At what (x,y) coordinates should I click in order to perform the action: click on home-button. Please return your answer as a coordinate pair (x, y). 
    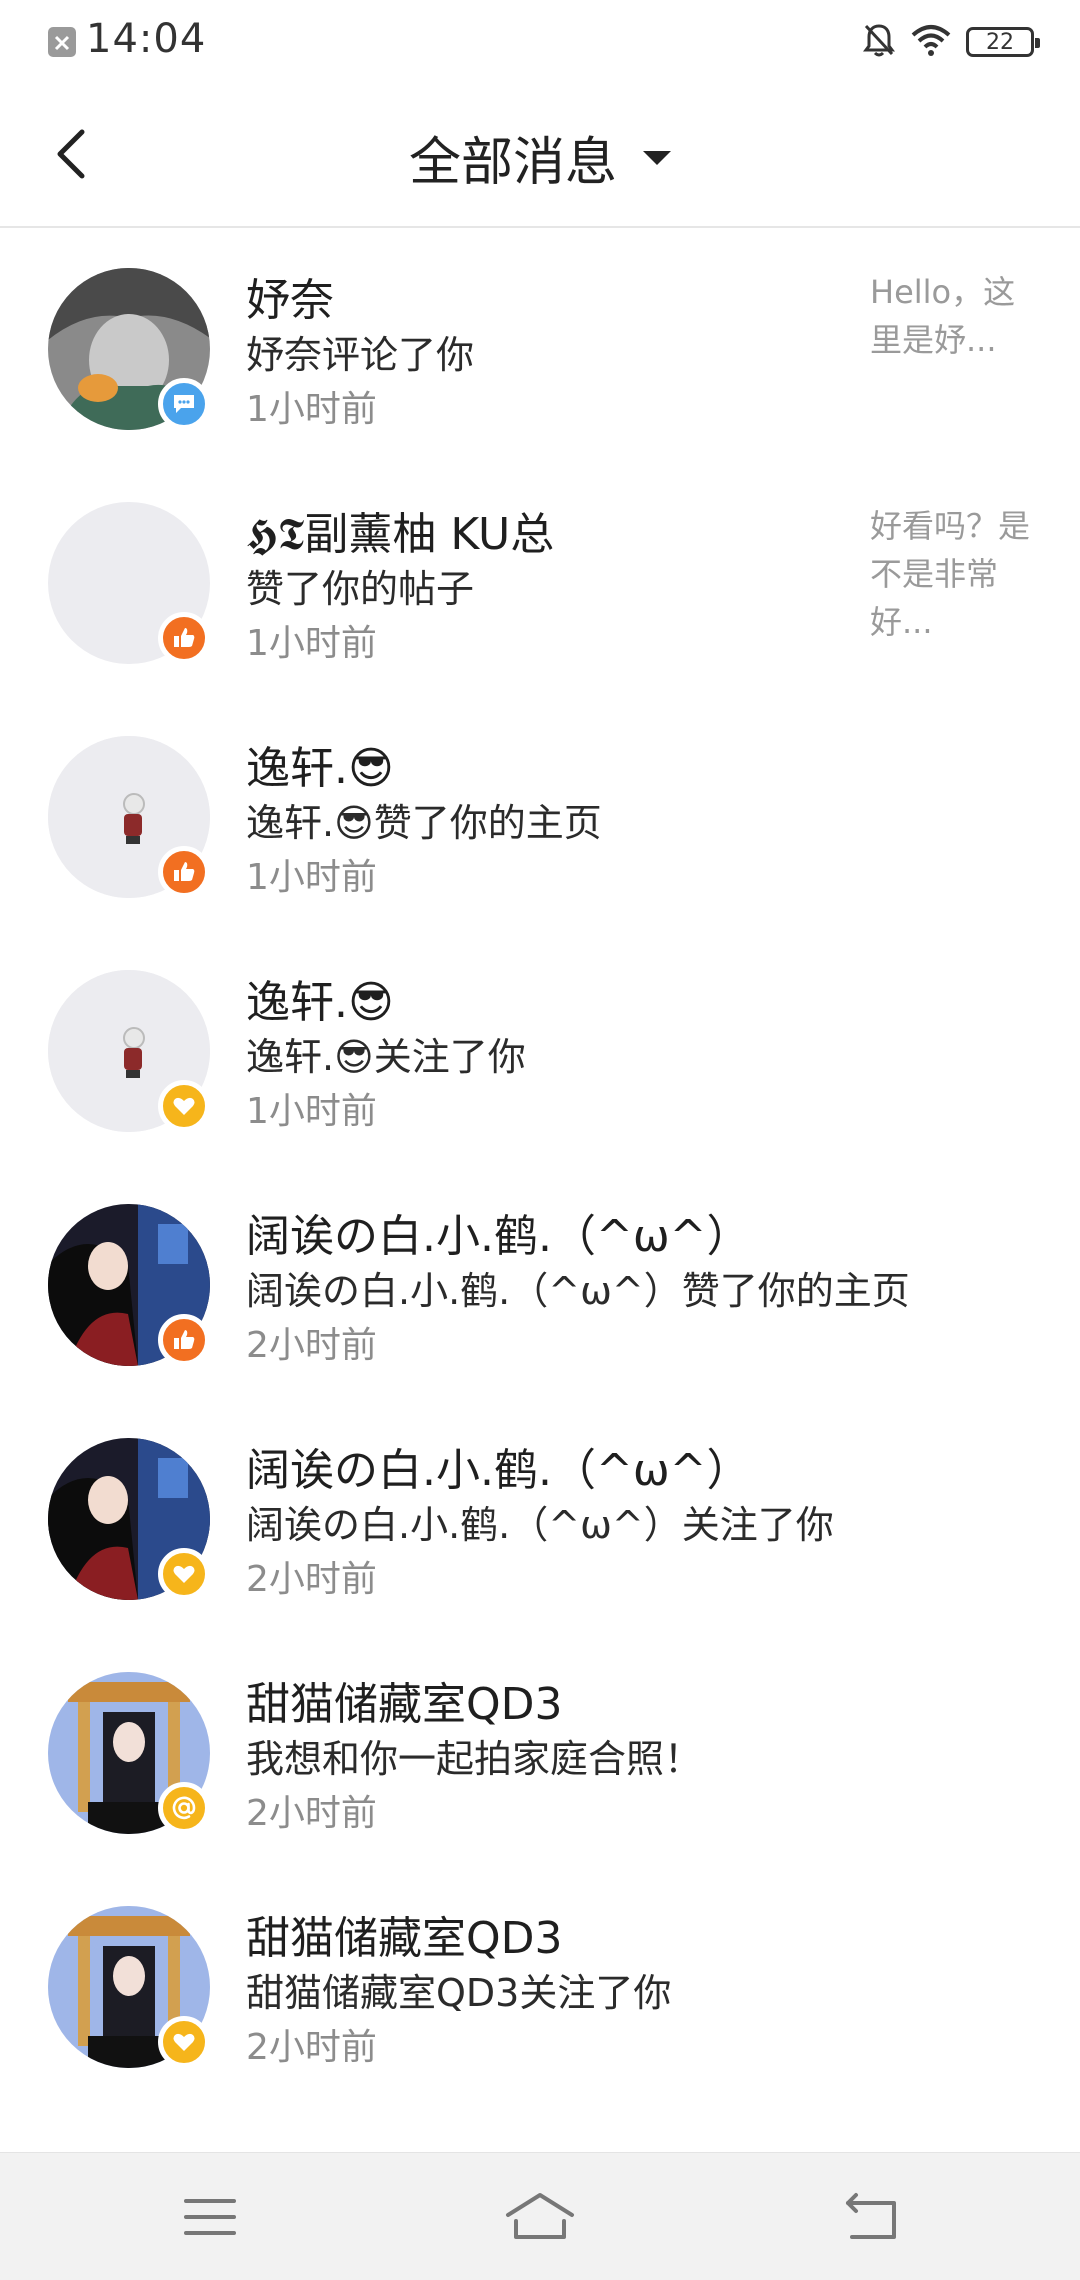
    Looking at the image, I should click on (540, 2217).